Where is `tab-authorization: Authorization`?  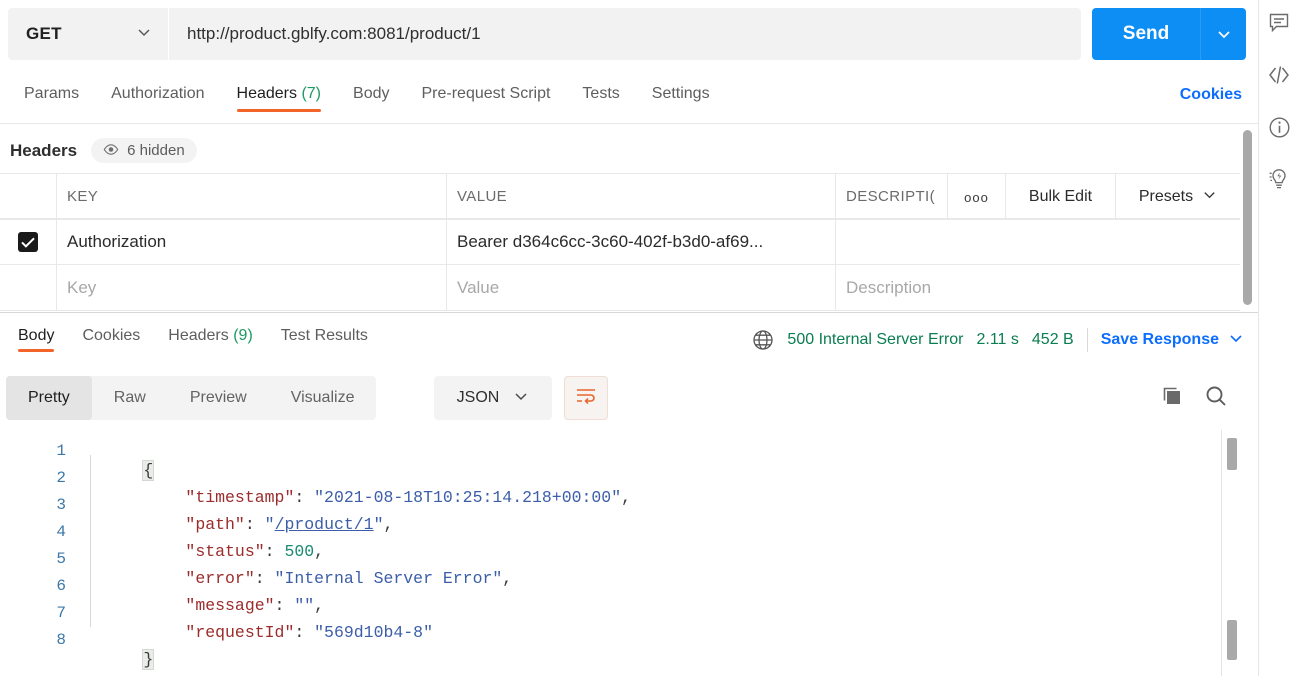 tab-authorization: Authorization is located at coordinates (157, 89).